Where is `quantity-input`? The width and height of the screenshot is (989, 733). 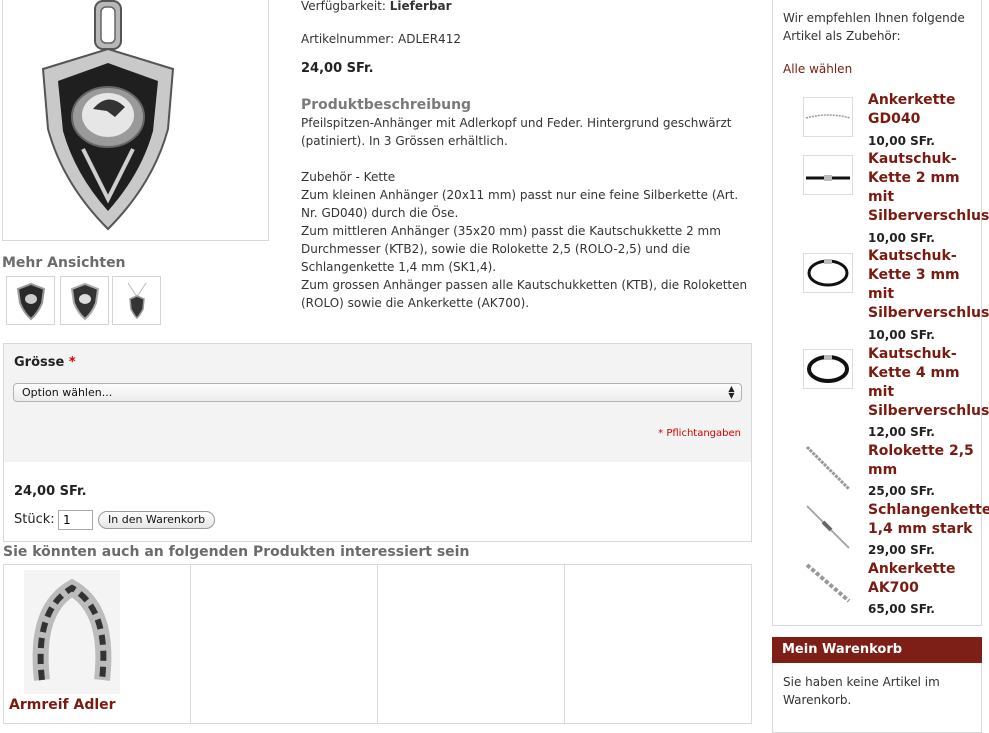 quantity-input is located at coordinates (75, 520).